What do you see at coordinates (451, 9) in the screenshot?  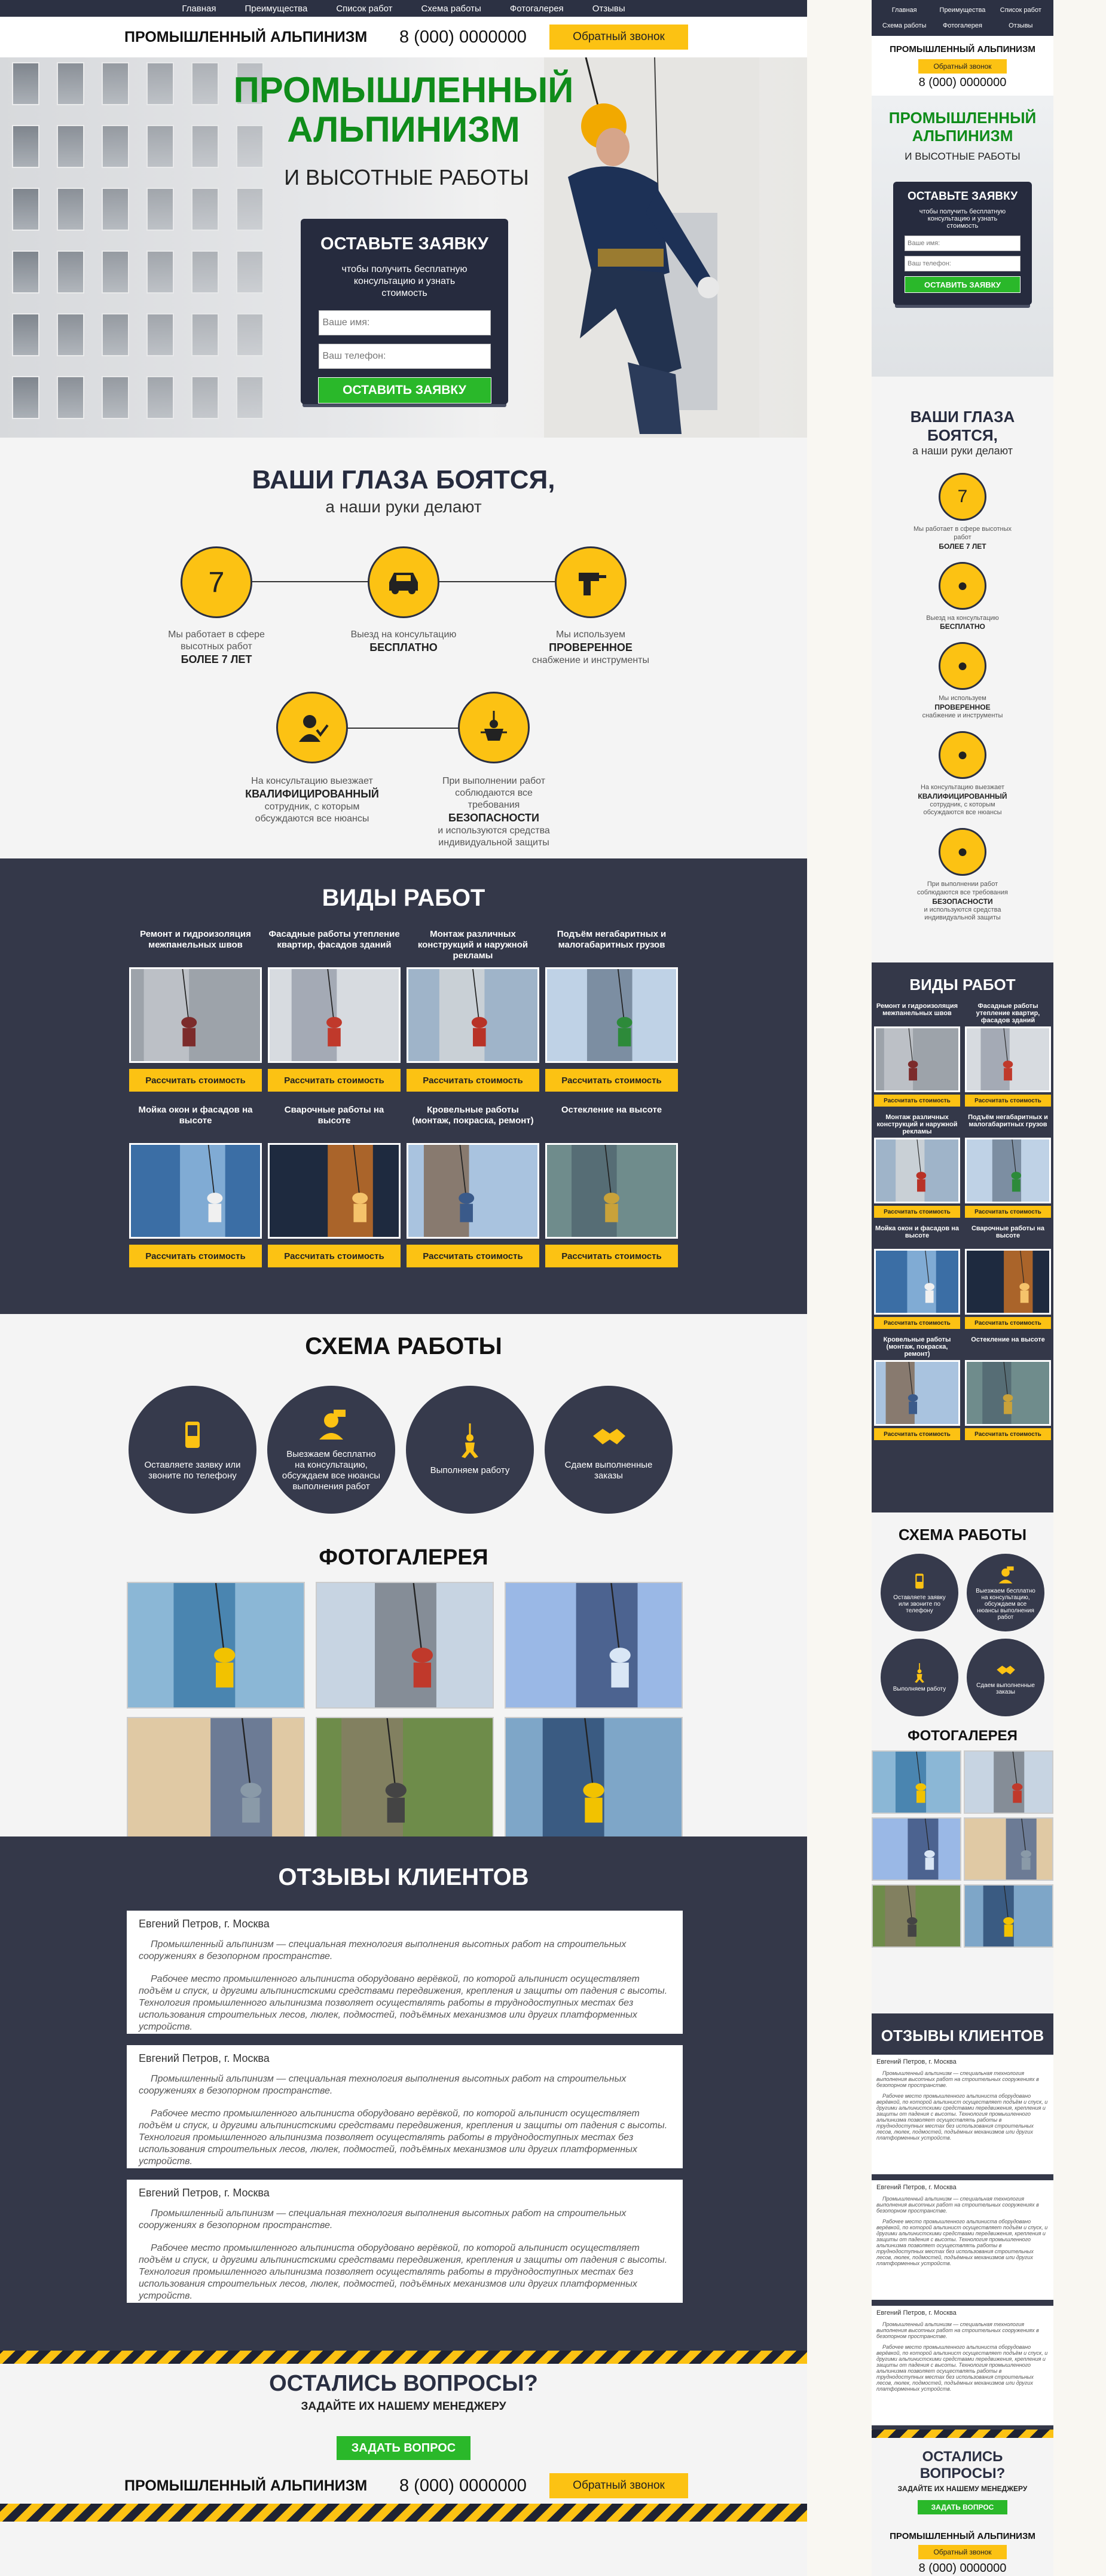 I see `nav-scheme: Схема работы` at bounding box center [451, 9].